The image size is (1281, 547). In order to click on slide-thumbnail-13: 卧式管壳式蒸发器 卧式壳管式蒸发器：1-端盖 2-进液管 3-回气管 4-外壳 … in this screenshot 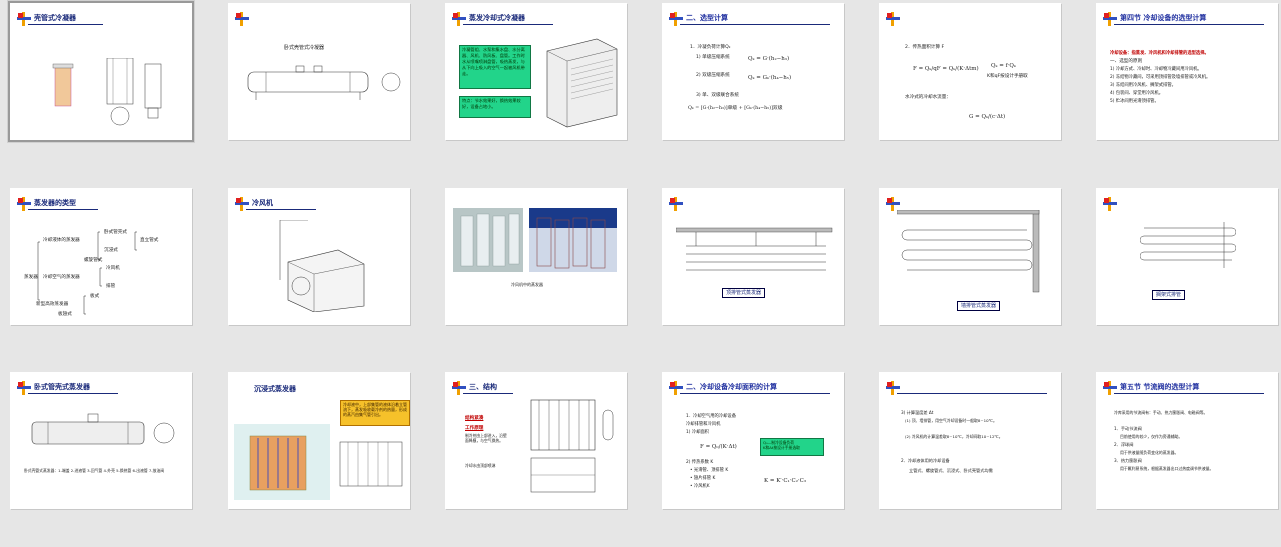, I will do `click(101, 440)`.